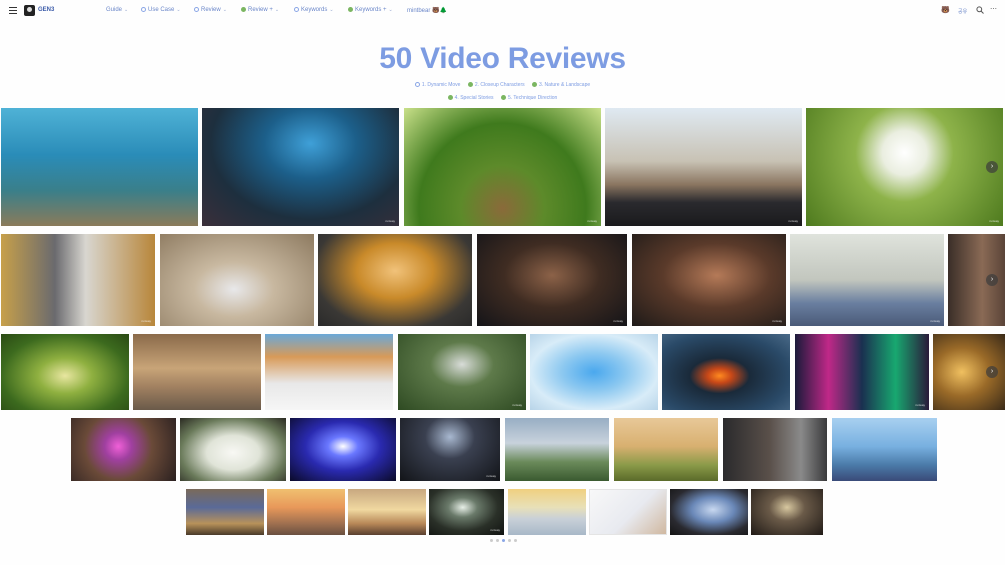 This screenshot has width=1005, height=565. I want to click on video-thumb-snowy-hill, so click(547, 512).